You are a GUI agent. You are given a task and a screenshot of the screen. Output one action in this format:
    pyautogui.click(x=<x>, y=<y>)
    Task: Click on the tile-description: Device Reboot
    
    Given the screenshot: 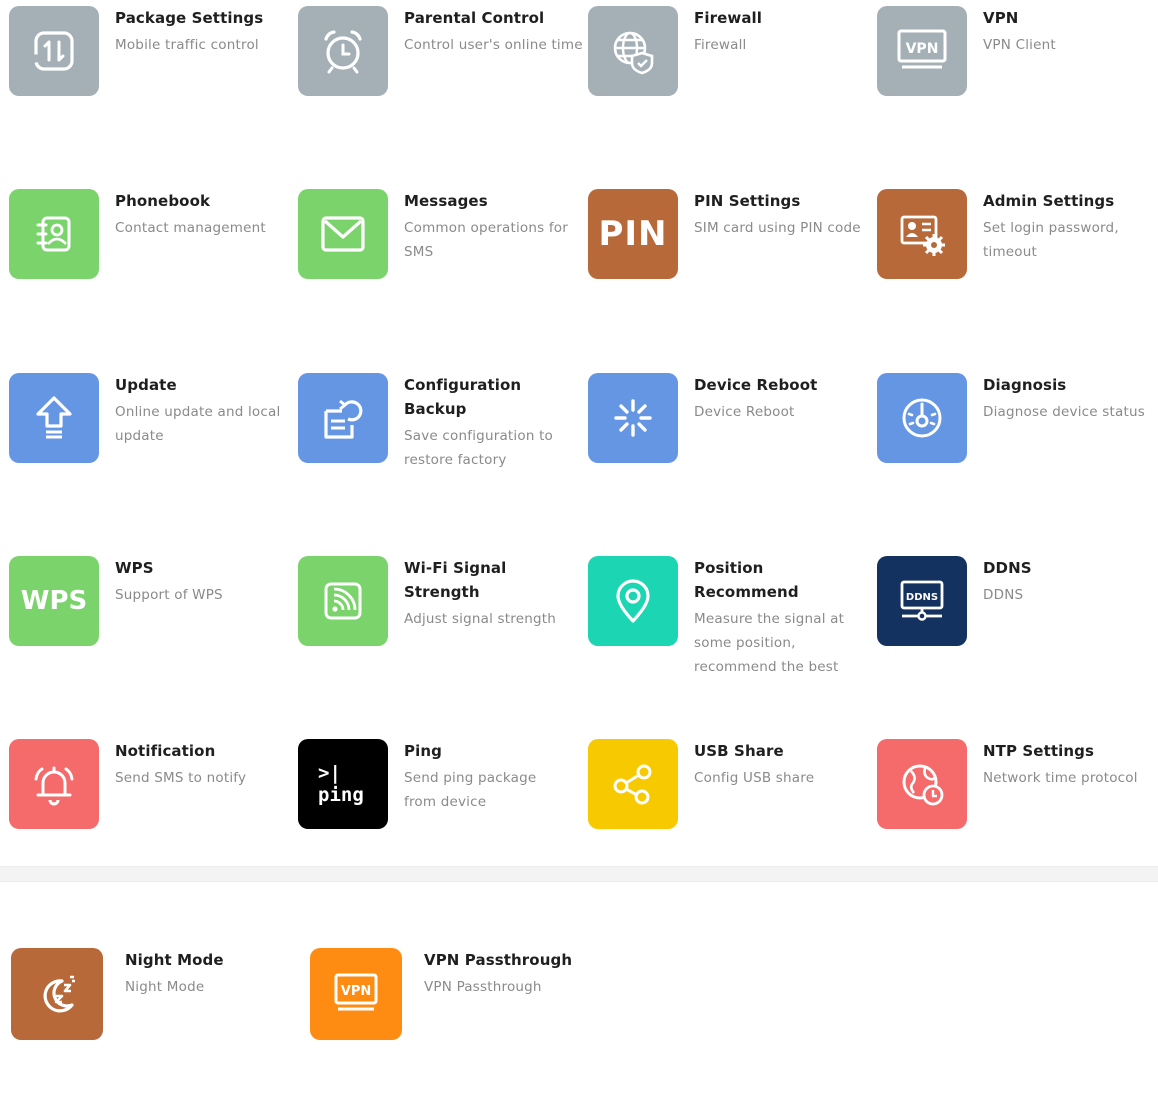 What is the action you would take?
    pyautogui.click(x=744, y=412)
    